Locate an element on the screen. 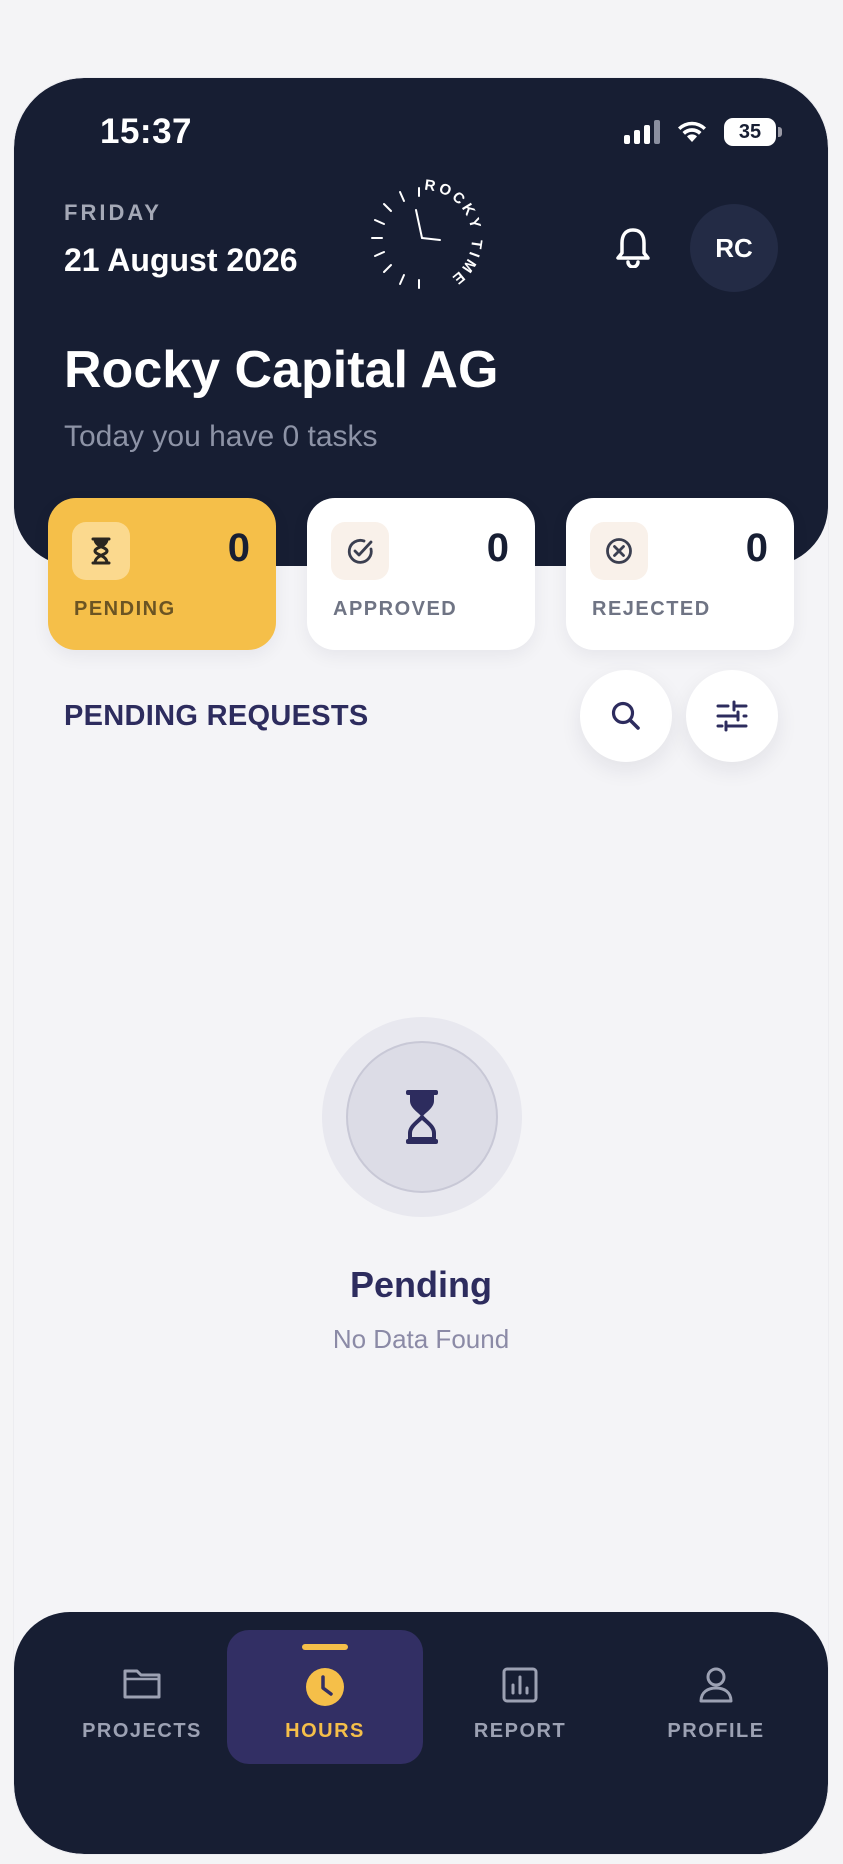 This screenshot has height=1864, width=843. empty-state-message: No Data Found is located at coordinates (421, 1339).